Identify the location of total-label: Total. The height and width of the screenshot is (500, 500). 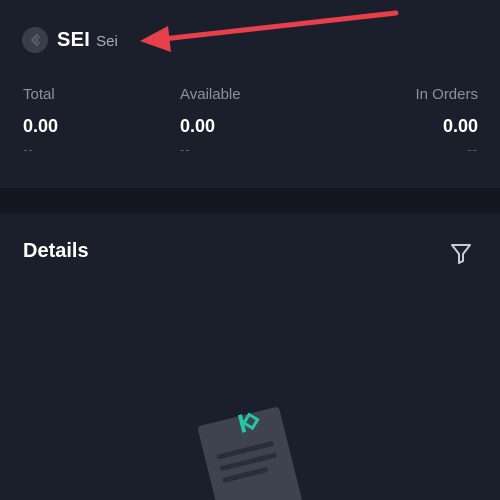
(39, 94).